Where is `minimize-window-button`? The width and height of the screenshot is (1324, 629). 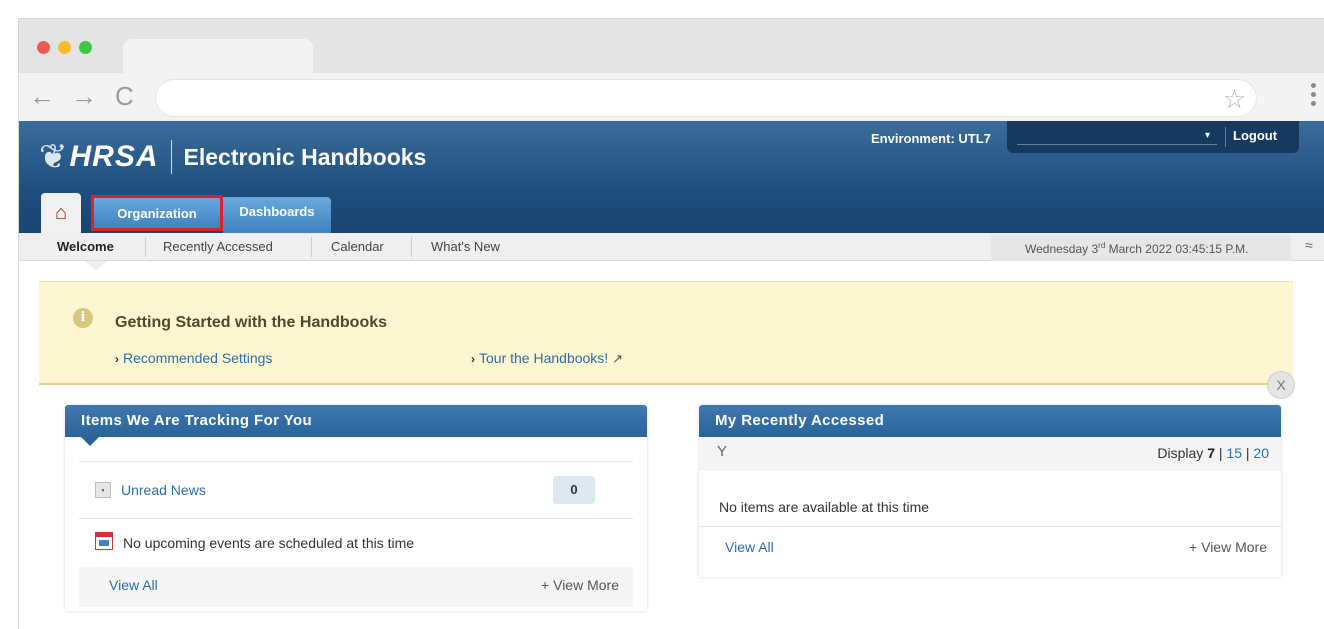 minimize-window-button is located at coordinates (64, 47).